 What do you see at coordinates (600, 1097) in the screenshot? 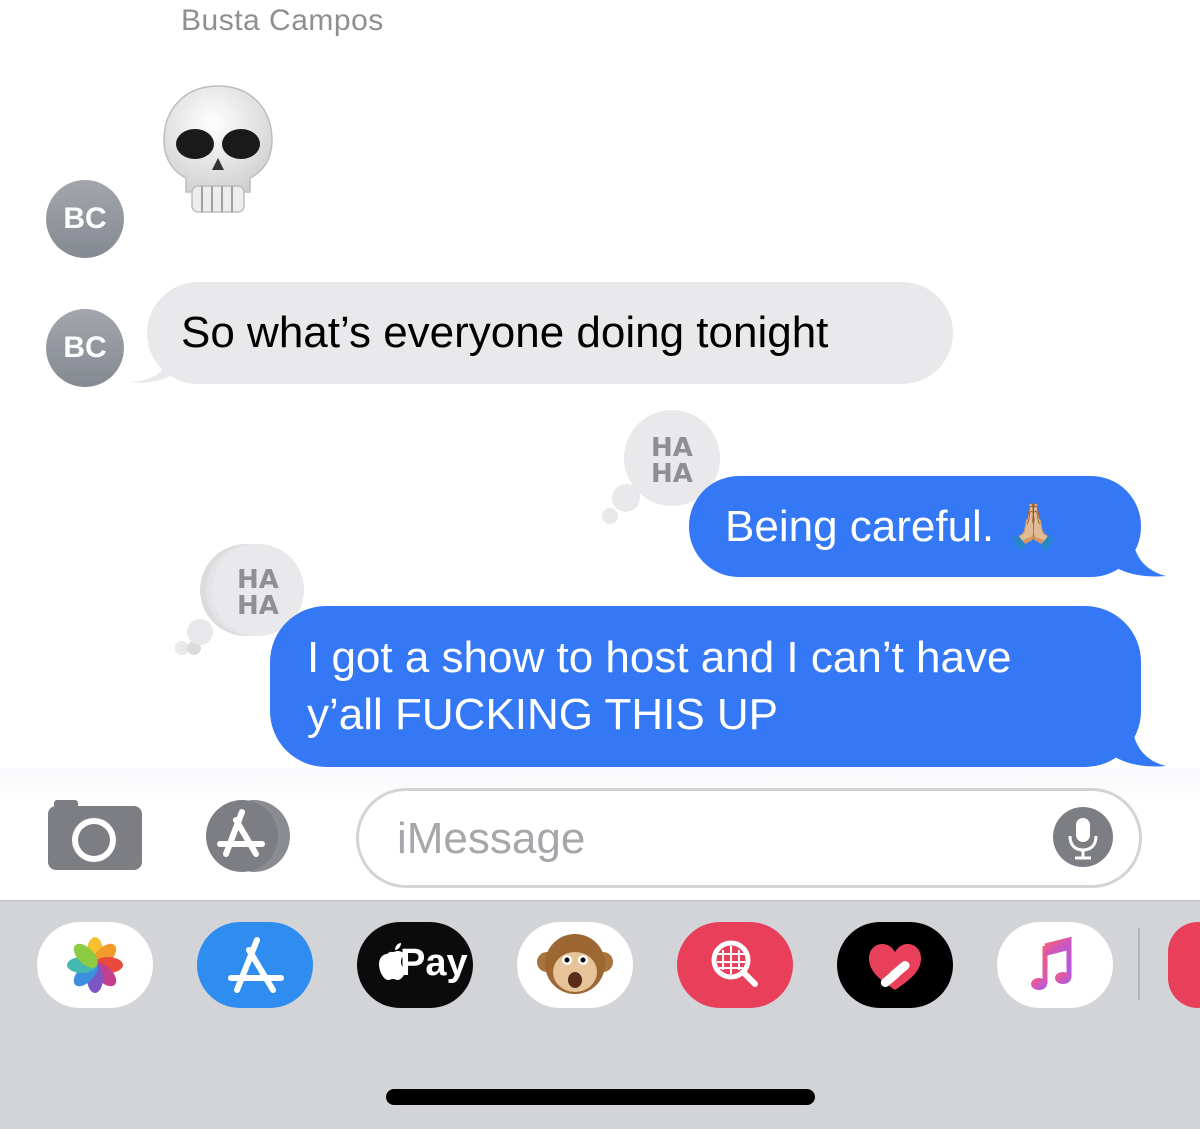
I see `home-indicator` at bounding box center [600, 1097].